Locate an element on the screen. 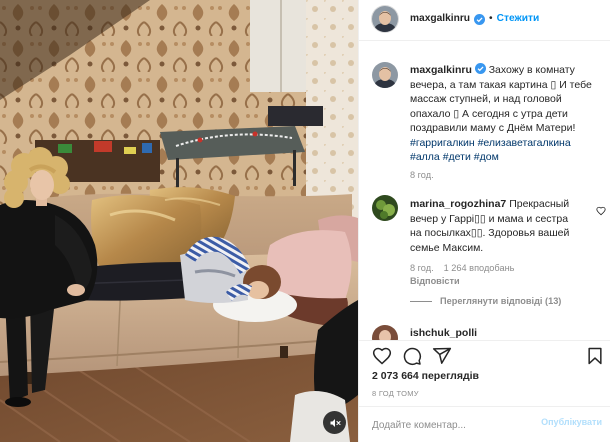 This screenshot has width=610, height=443. author-row: maxgalkinru • Стежити is located at coordinates (474, 19).